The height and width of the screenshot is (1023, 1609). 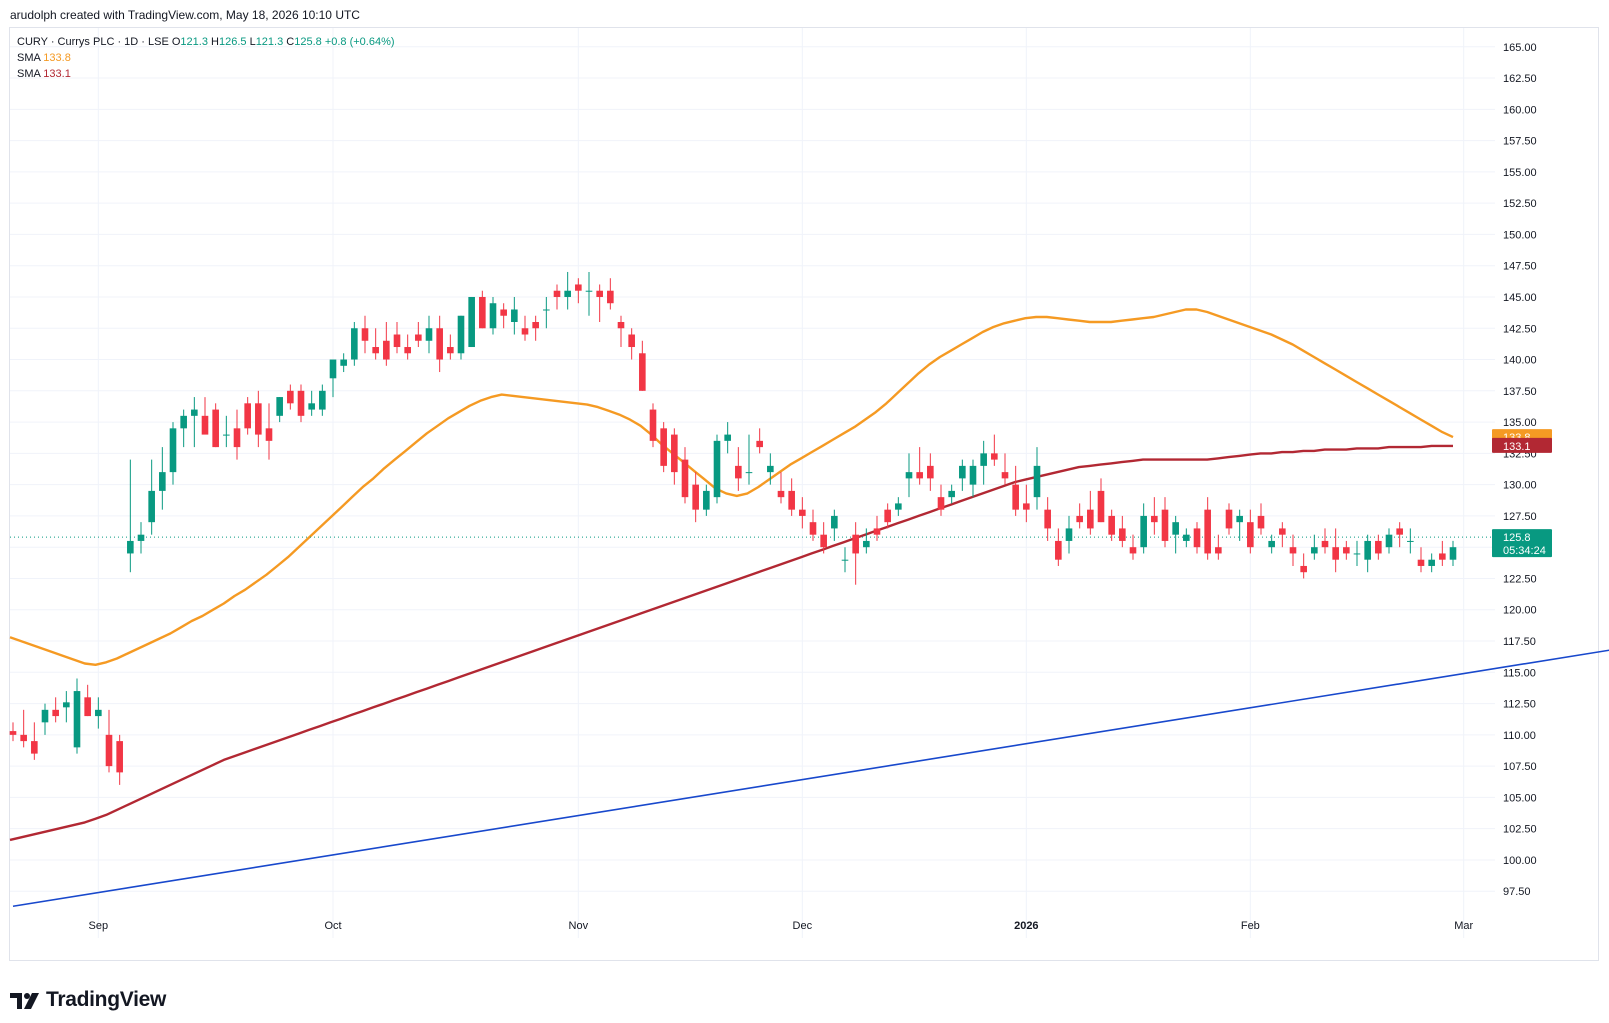 What do you see at coordinates (1026, 926) in the screenshot?
I see `x-tick-label: 2026` at bounding box center [1026, 926].